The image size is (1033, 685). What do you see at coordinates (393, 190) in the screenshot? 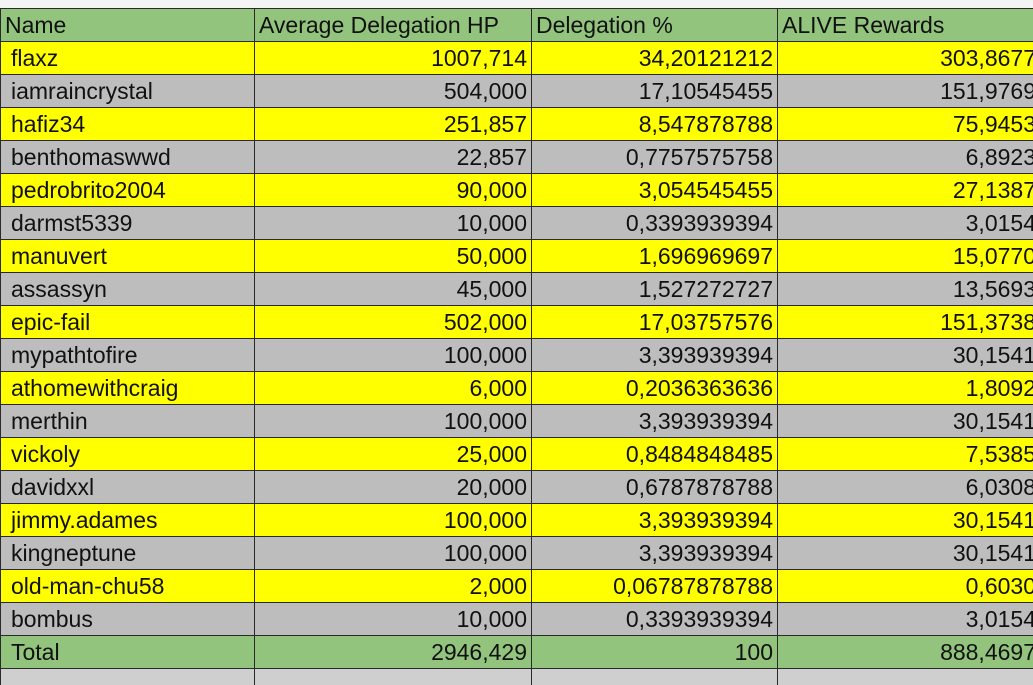
I see `cell-average-delegation-hp: 90,000` at bounding box center [393, 190].